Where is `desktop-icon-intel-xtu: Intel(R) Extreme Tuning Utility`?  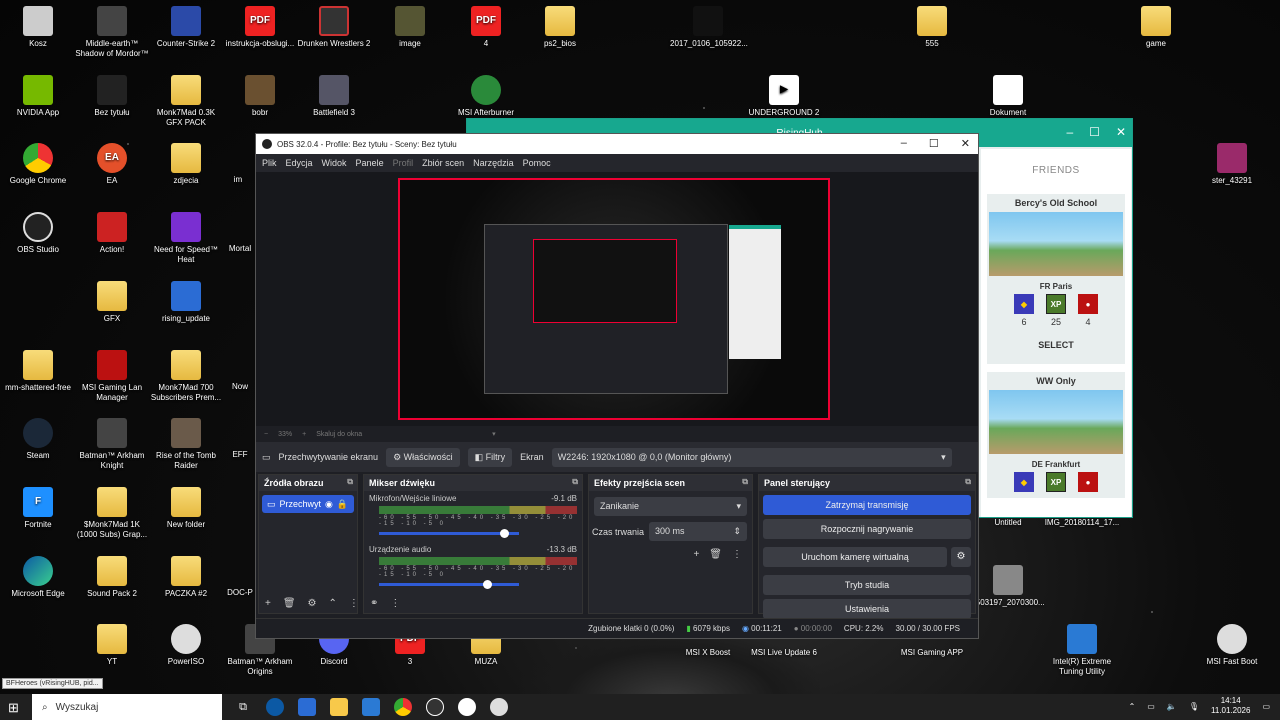 desktop-icon-intel-xtu: Intel(R) Extreme Tuning Utility is located at coordinates (1082, 650).